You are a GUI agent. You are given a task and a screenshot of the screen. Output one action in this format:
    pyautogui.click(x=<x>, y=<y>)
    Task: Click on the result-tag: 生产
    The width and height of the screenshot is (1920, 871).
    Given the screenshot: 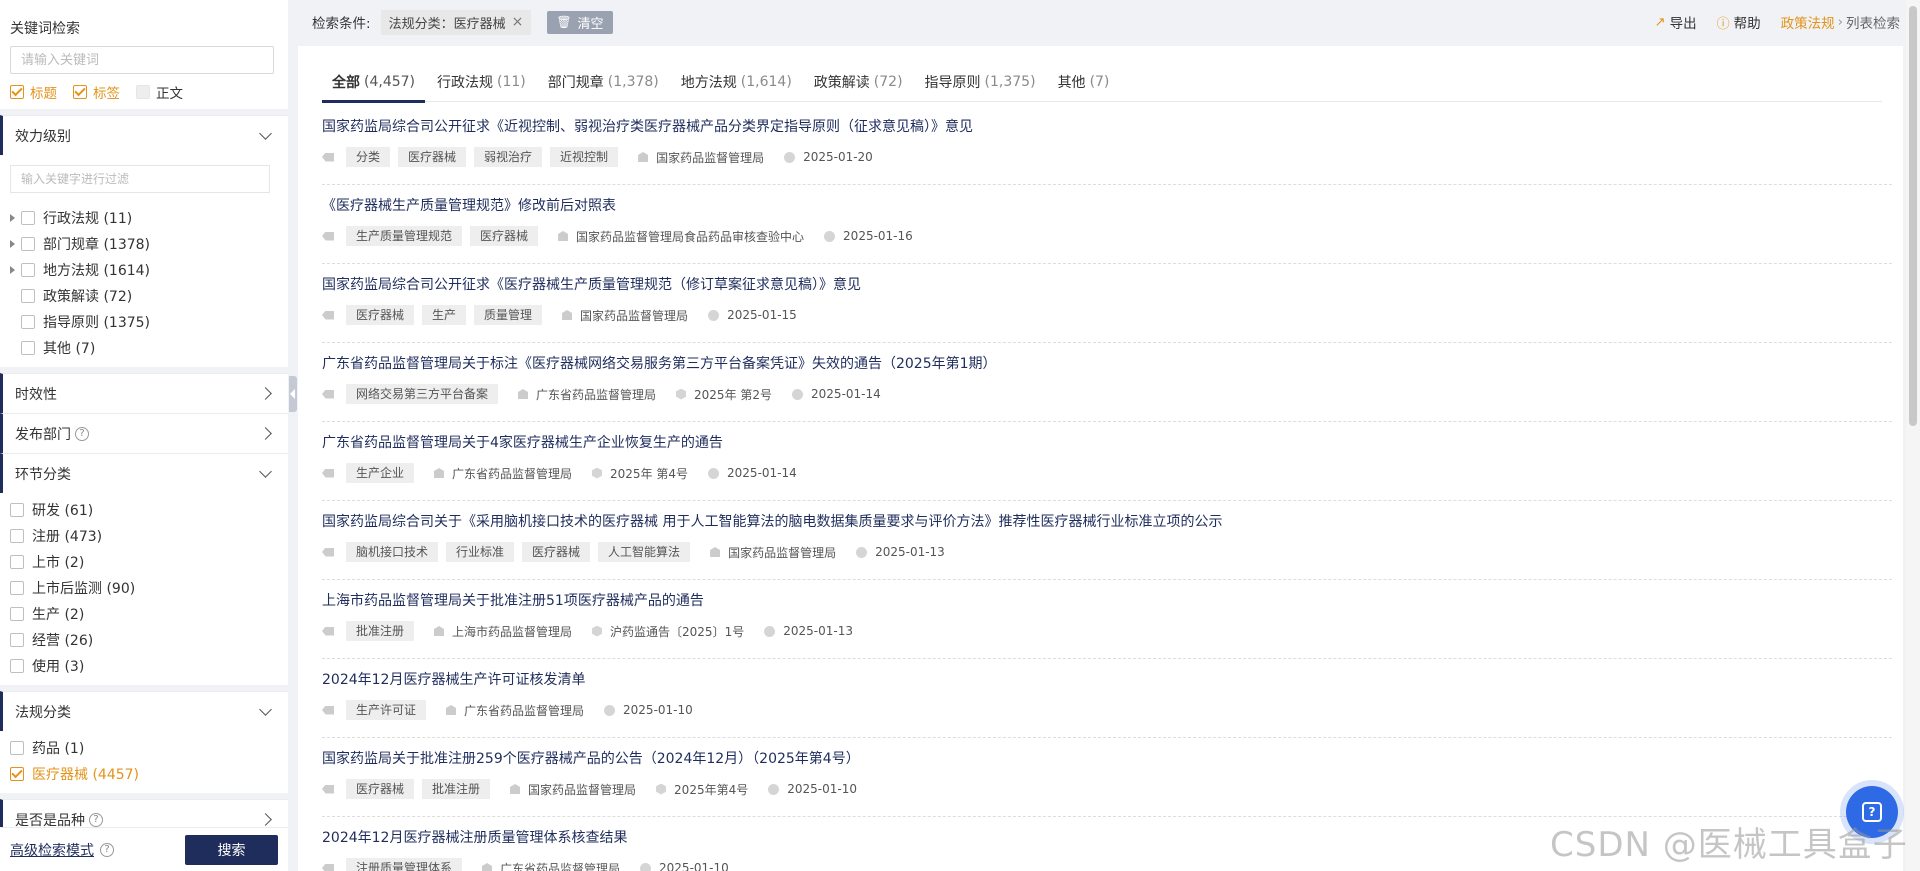 What is the action you would take?
    pyautogui.click(x=444, y=315)
    